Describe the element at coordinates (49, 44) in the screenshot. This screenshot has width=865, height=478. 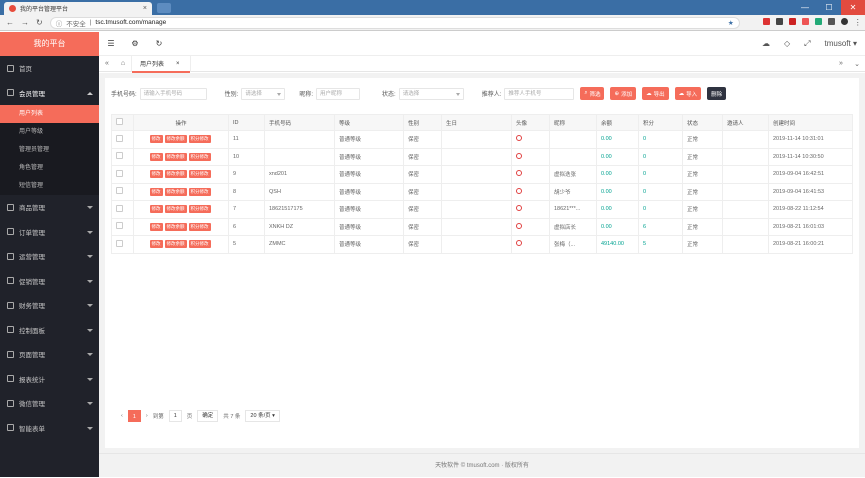
I see `logo: 我的平台` at that location.